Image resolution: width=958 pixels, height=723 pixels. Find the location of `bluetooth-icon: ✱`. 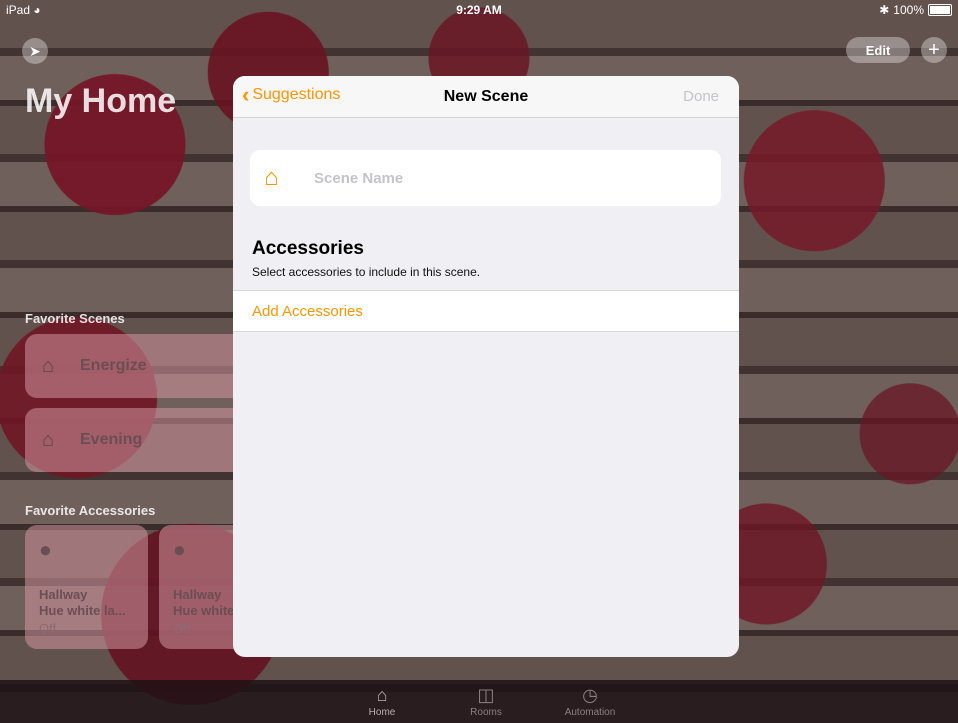

bluetooth-icon: ✱ is located at coordinates (884, 10).